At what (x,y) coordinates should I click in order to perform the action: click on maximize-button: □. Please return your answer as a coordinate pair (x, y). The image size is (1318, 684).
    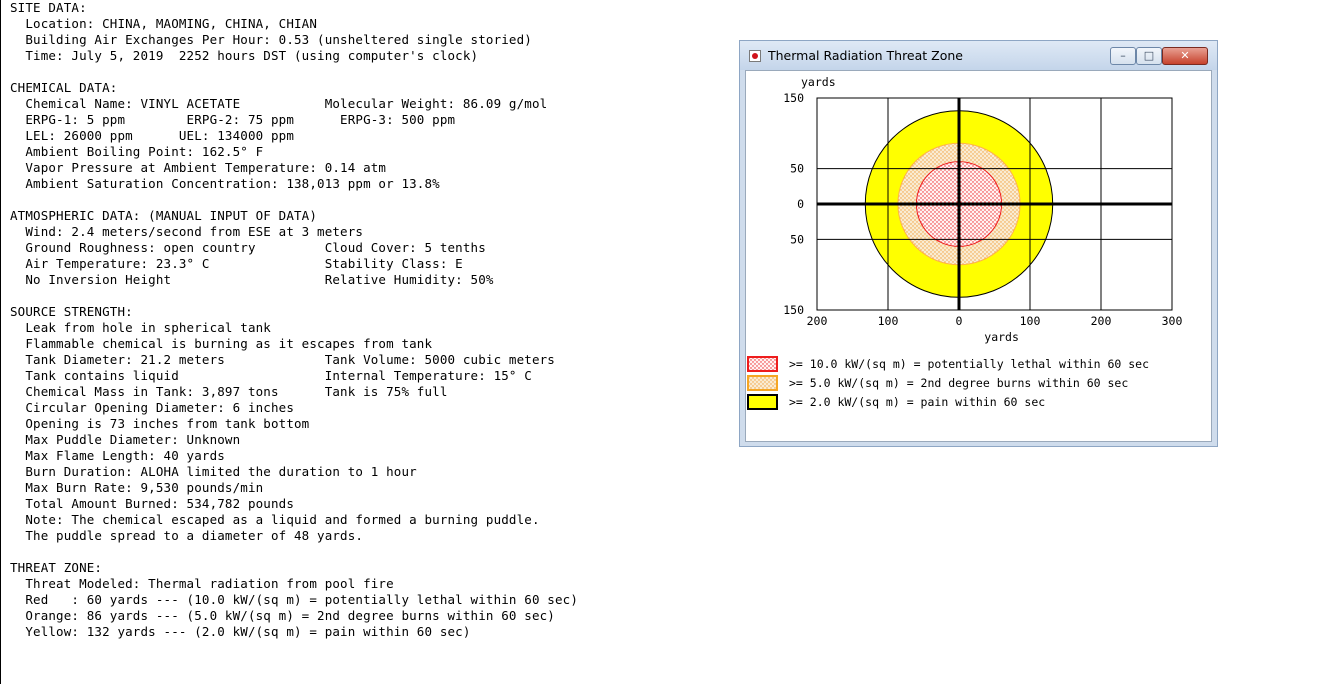
    Looking at the image, I should click on (1149, 56).